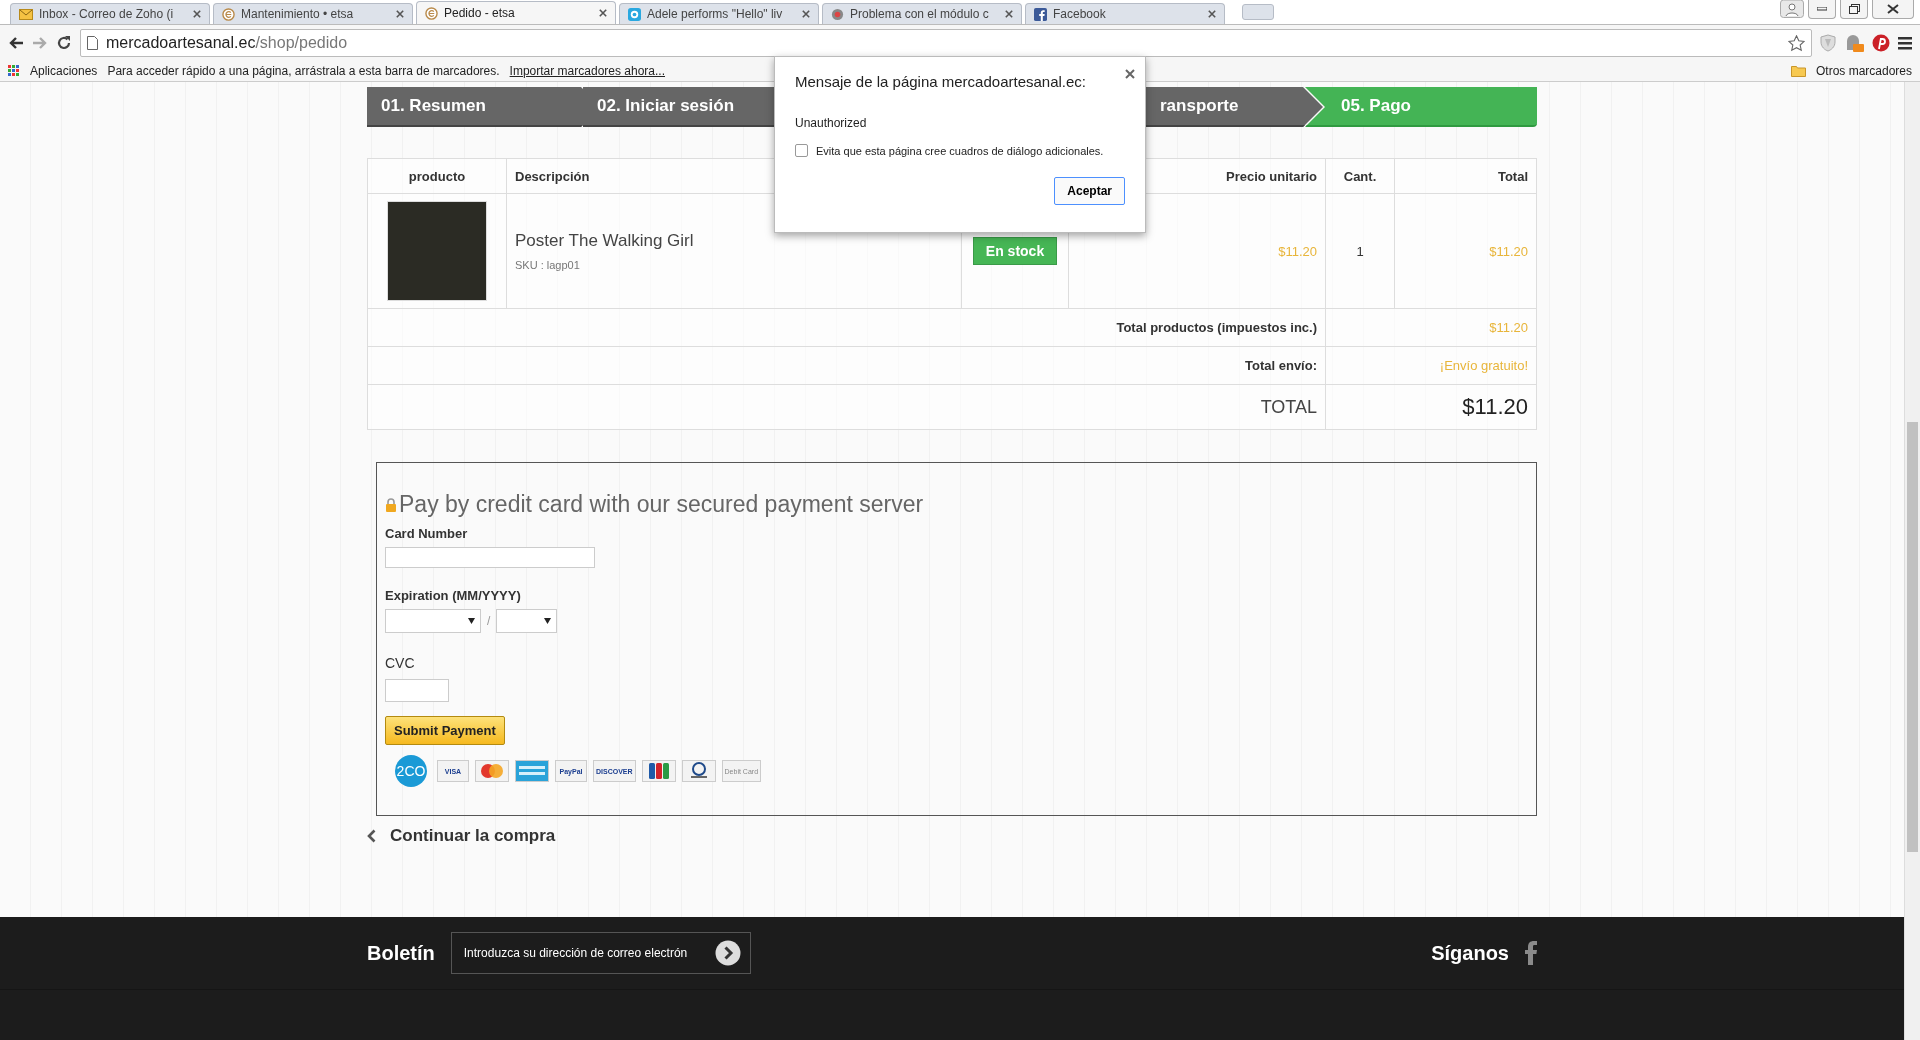 The width and height of the screenshot is (1920, 1040). Describe the element at coordinates (922, 13) in the screenshot. I see `browser-tab: Problema con el módulo c` at that location.